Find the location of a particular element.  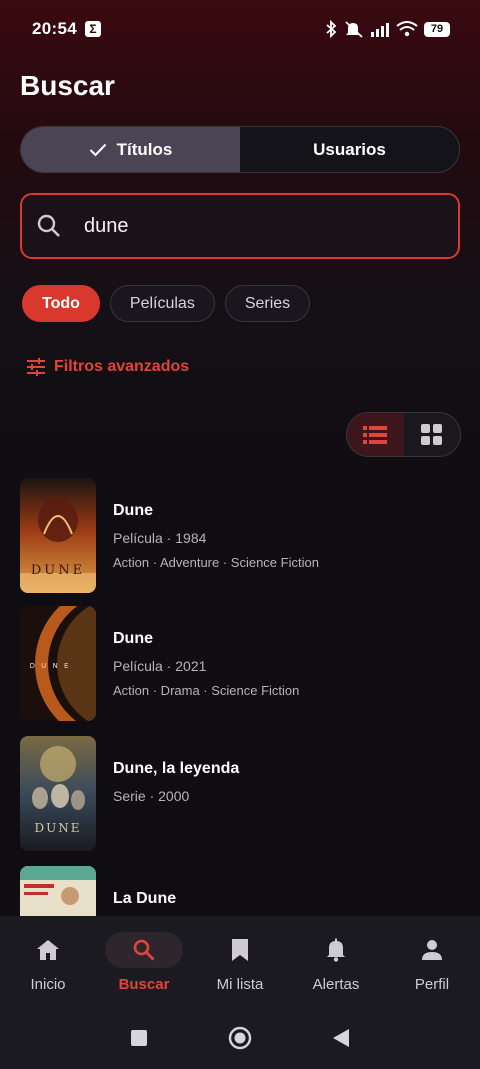

result-meta: Serie · 2000 is located at coordinates (151, 796).